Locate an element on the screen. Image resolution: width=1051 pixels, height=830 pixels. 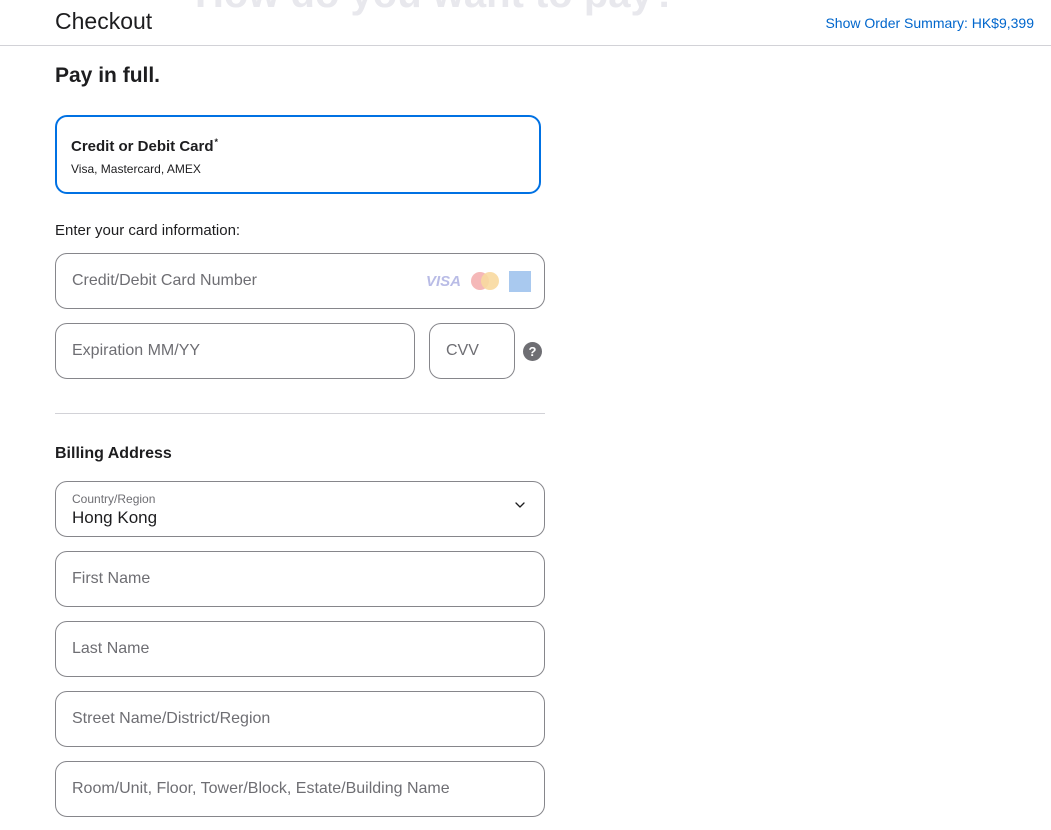
street-placeholder: Street Name/District/Region is located at coordinates (171, 718).